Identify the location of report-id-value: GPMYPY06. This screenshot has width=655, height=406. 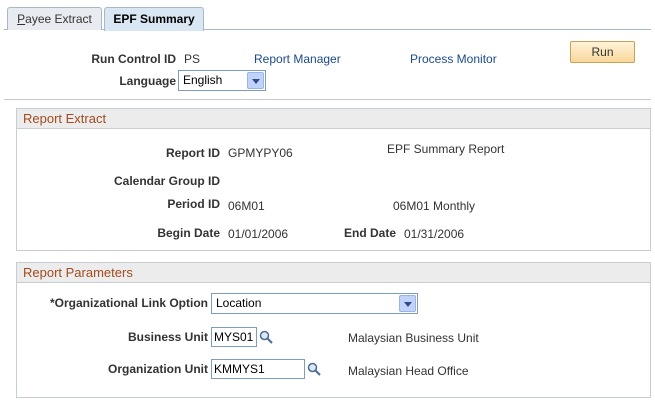
(260, 153).